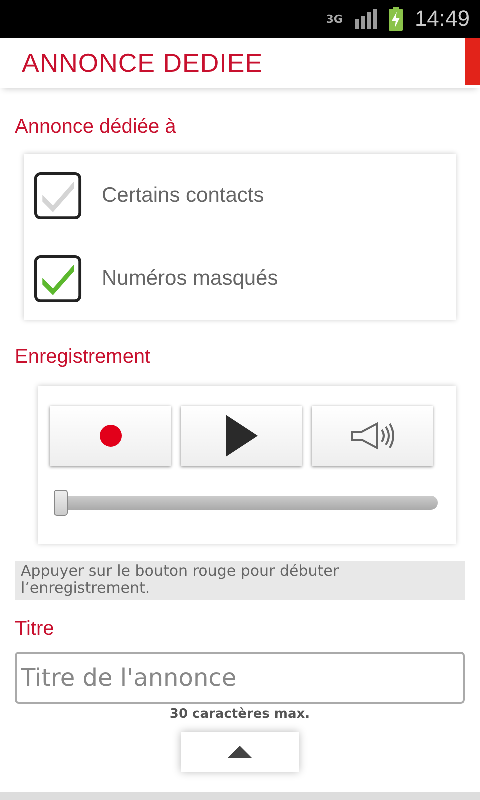  What do you see at coordinates (83, 357) in the screenshot?
I see `section-label: Enregistrement` at bounding box center [83, 357].